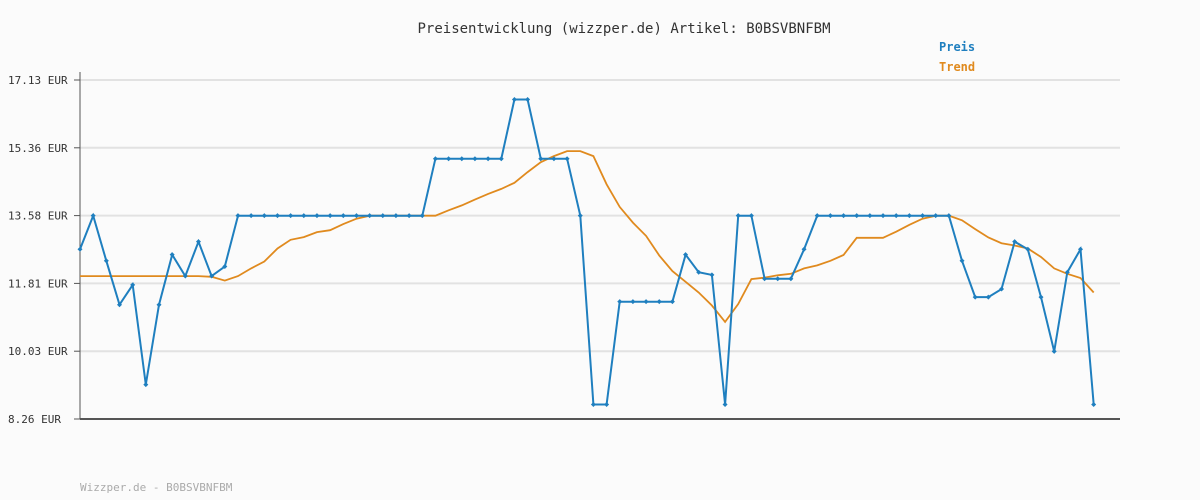 The width and height of the screenshot is (1200, 500). I want to click on chart-footer: Wizzper.de - B0BSVBNFBM, so click(156, 487).